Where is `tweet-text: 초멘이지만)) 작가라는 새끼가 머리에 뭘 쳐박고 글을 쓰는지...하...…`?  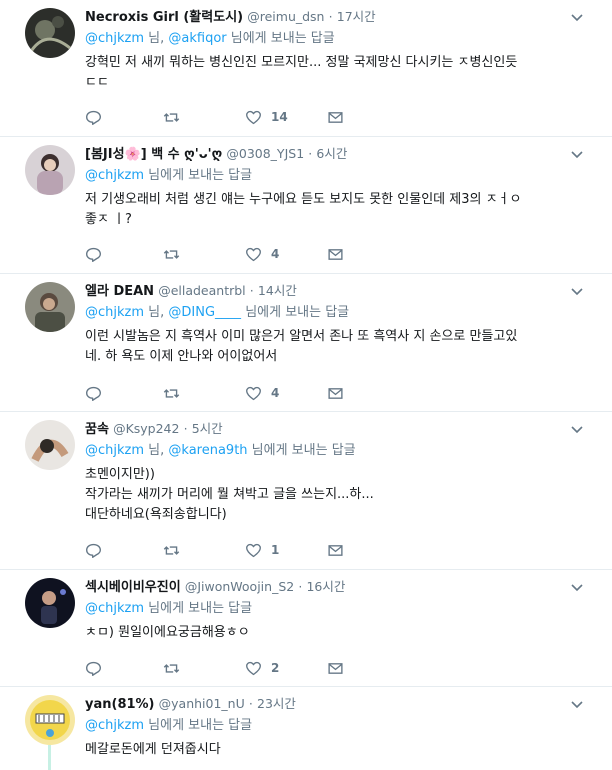
tweet-text: 초멘이지만)) 작가라는 새끼가 머리에 뭘 쳐박고 글을 쓰는지...하...… is located at coordinates (229, 494).